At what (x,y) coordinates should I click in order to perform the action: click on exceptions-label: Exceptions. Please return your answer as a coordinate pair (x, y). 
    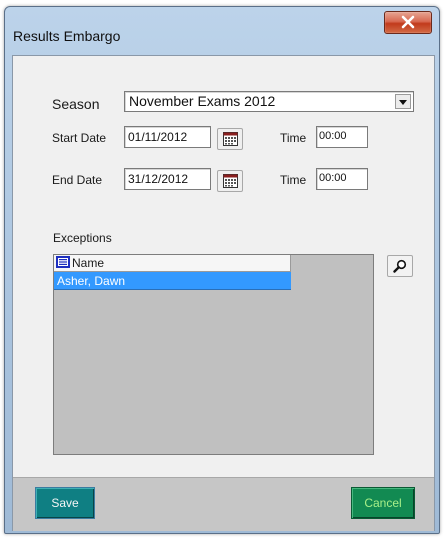
    Looking at the image, I should click on (82, 238).